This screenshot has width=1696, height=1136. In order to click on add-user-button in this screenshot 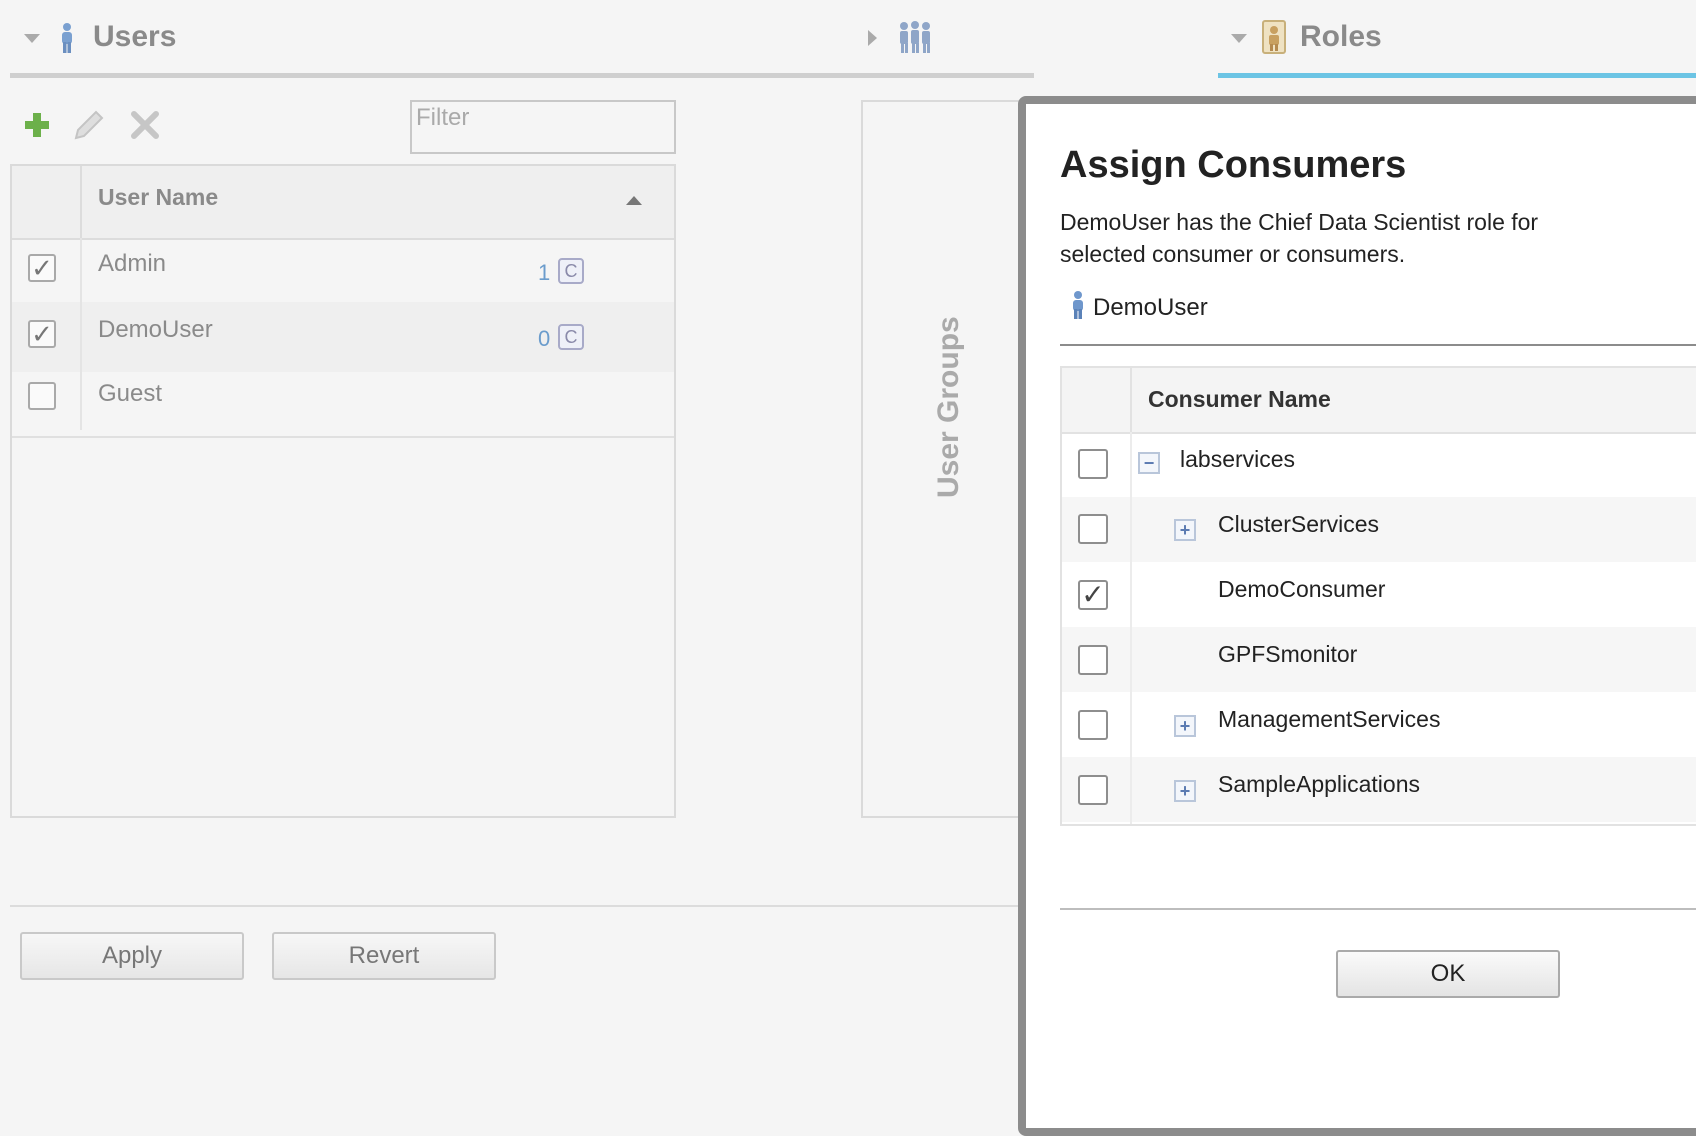, I will do `click(37, 125)`.